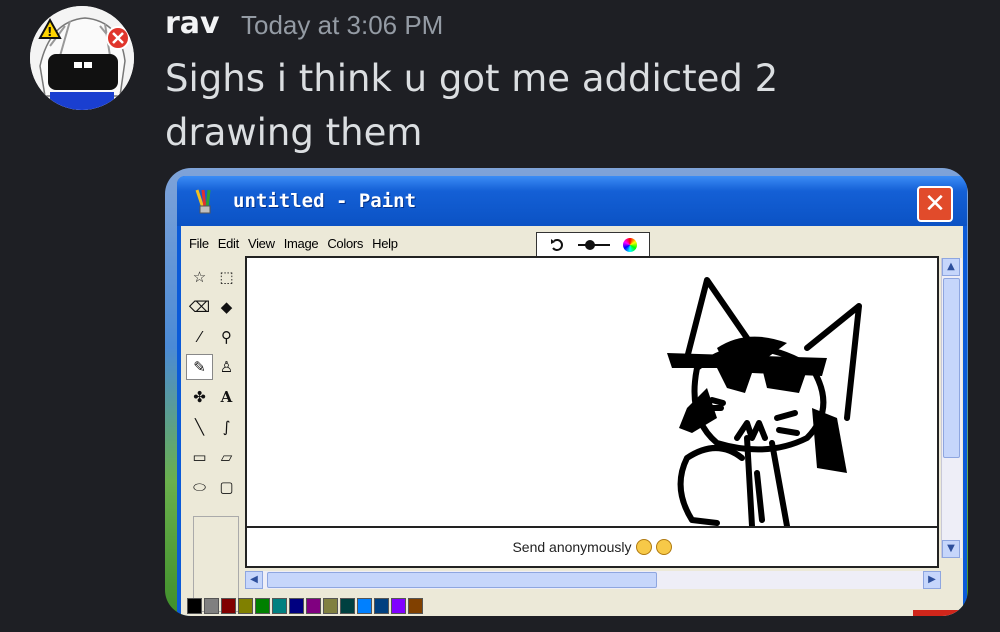  I want to click on curve-tool-icon: ∫, so click(226, 427).